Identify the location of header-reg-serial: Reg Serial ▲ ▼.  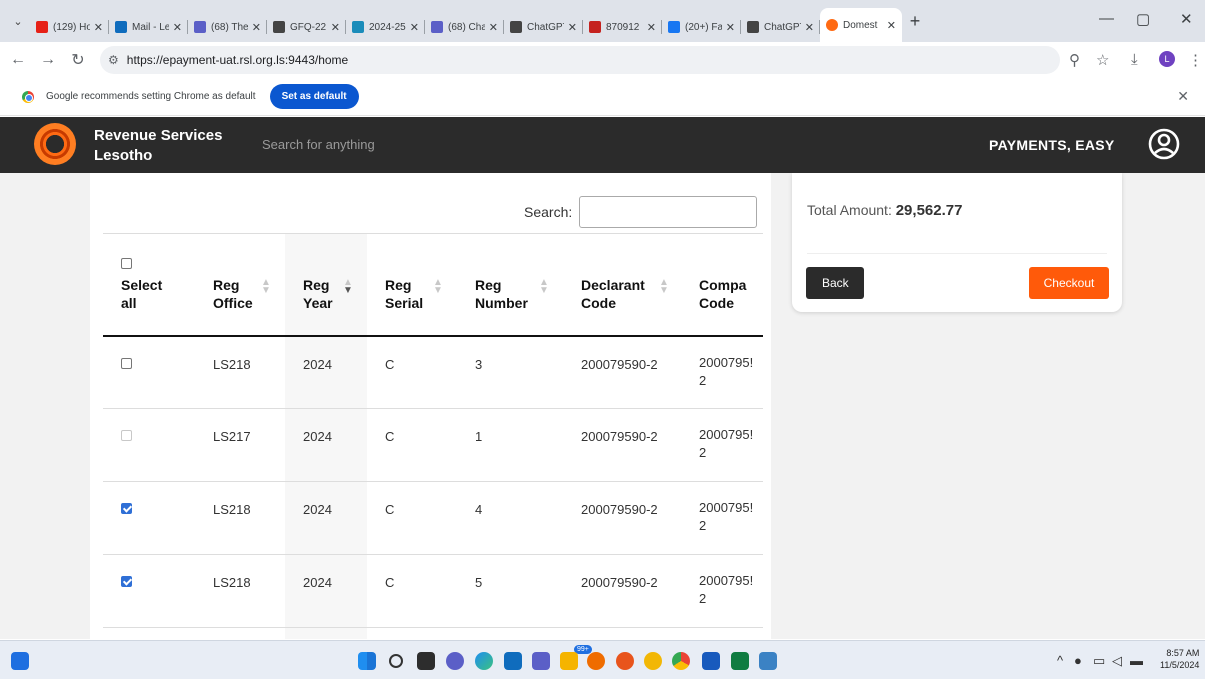
(412, 285).